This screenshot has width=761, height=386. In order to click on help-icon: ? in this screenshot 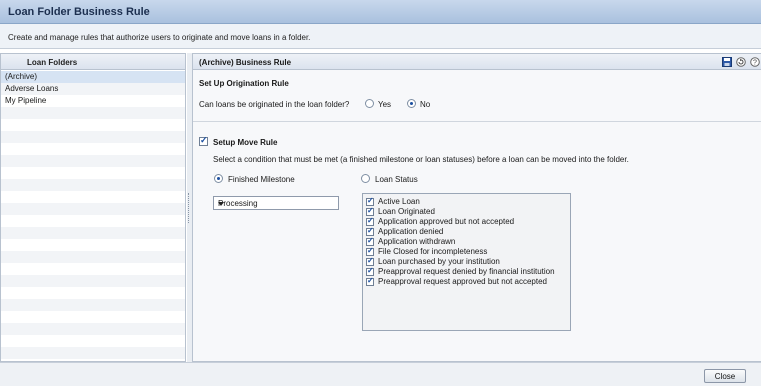, I will do `click(755, 62)`.